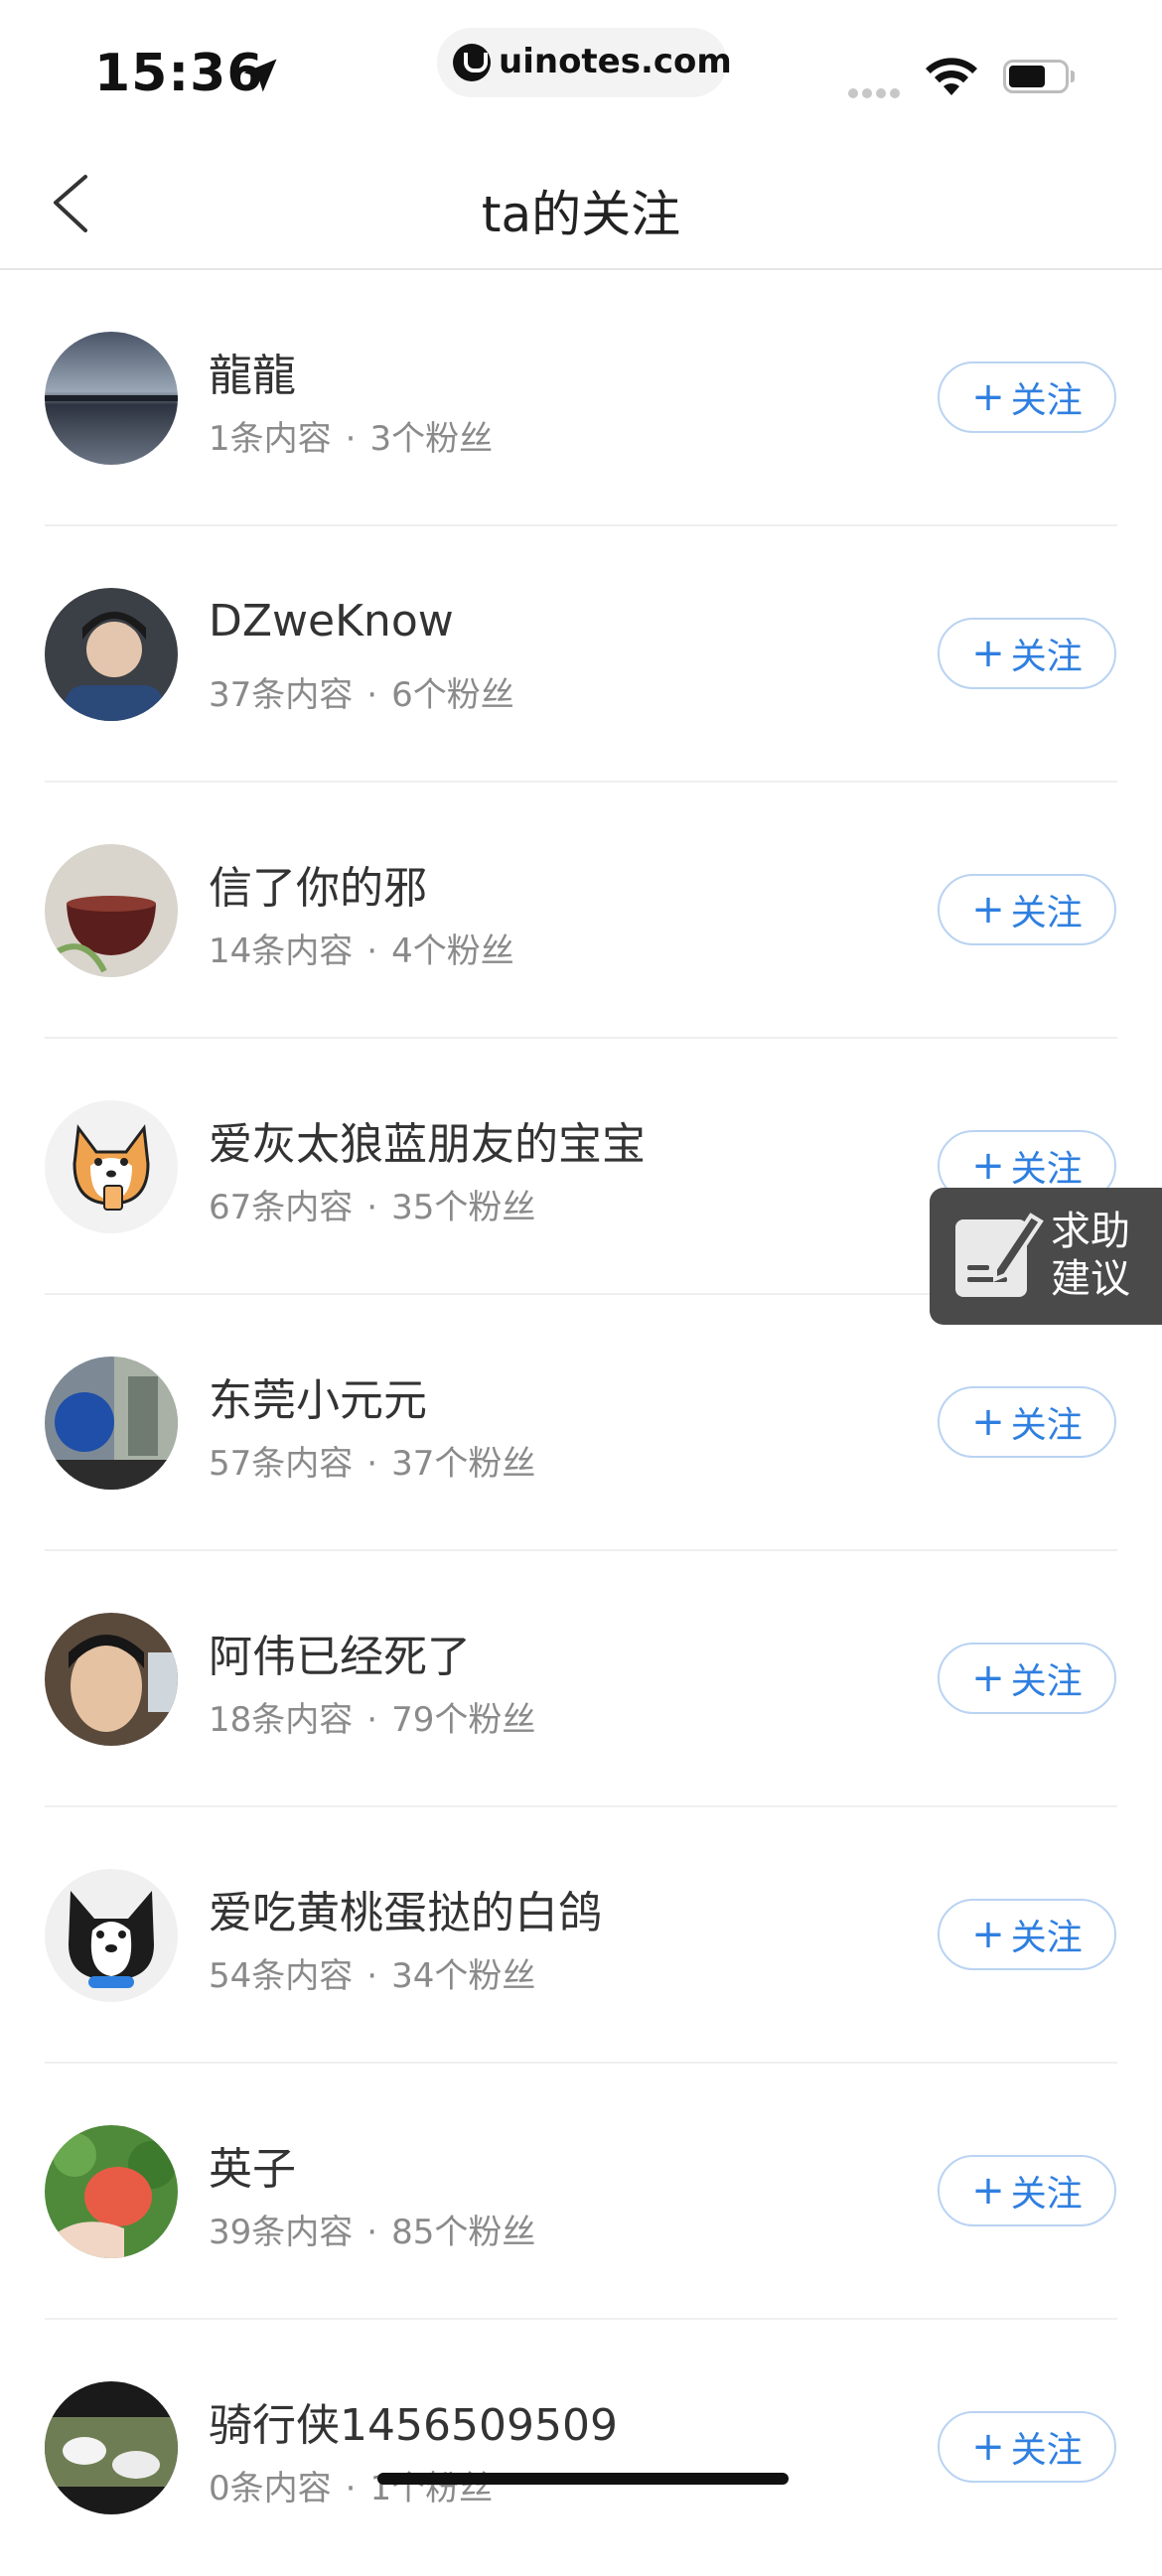 Image resolution: width=1162 pixels, height=2576 pixels. I want to click on list-item: 信了你的邪 14条内容 · 4个粉丝 + 关注, so click(581, 911).